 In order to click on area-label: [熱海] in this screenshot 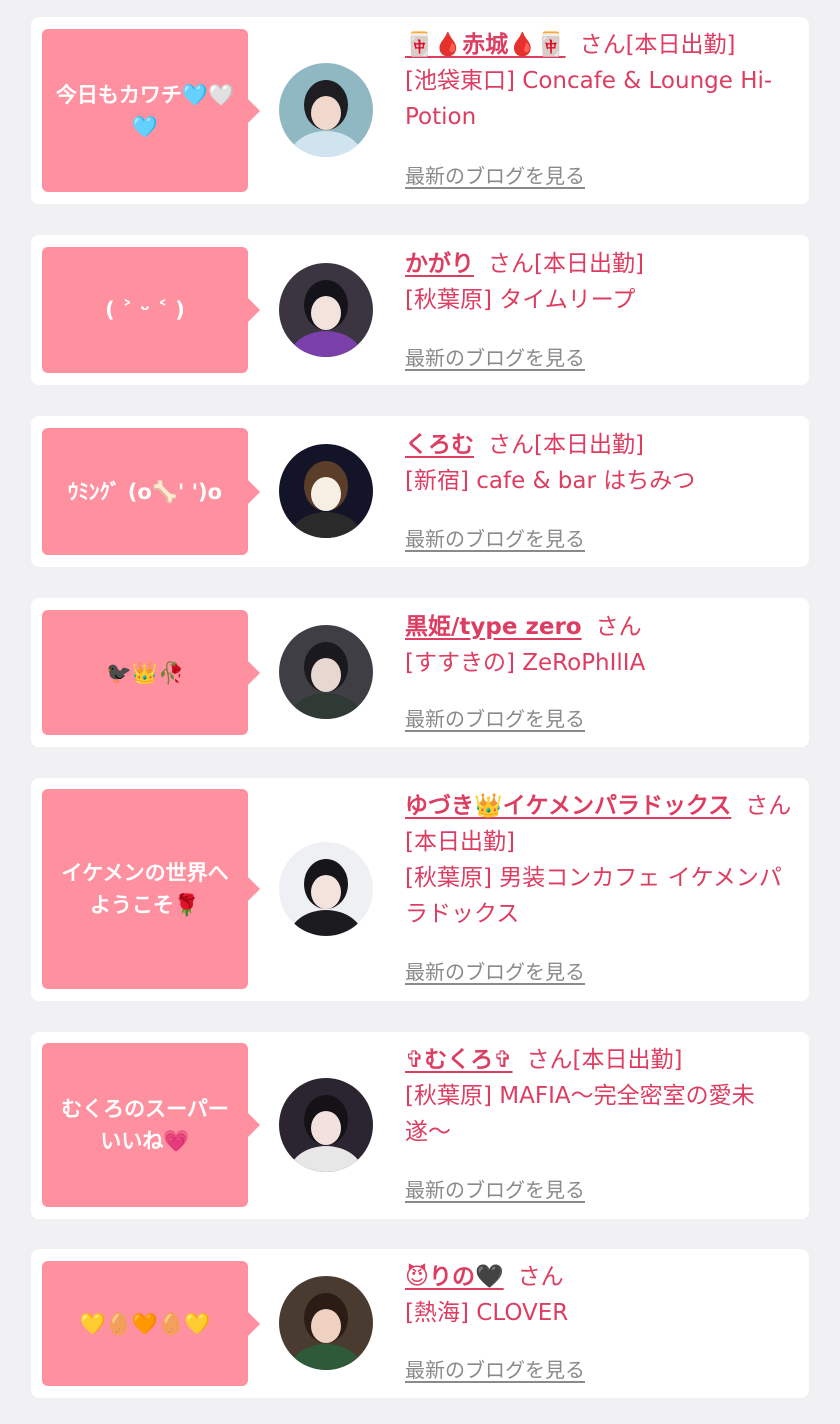, I will do `click(437, 1313)`.